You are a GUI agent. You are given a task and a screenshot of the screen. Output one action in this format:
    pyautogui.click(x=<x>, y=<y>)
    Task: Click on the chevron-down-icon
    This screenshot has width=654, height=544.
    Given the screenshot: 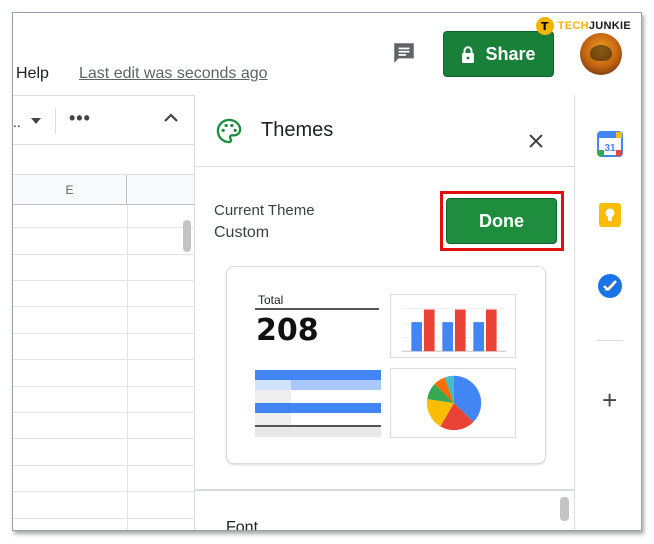 What is the action you would take?
    pyautogui.click(x=36, y=121)
    